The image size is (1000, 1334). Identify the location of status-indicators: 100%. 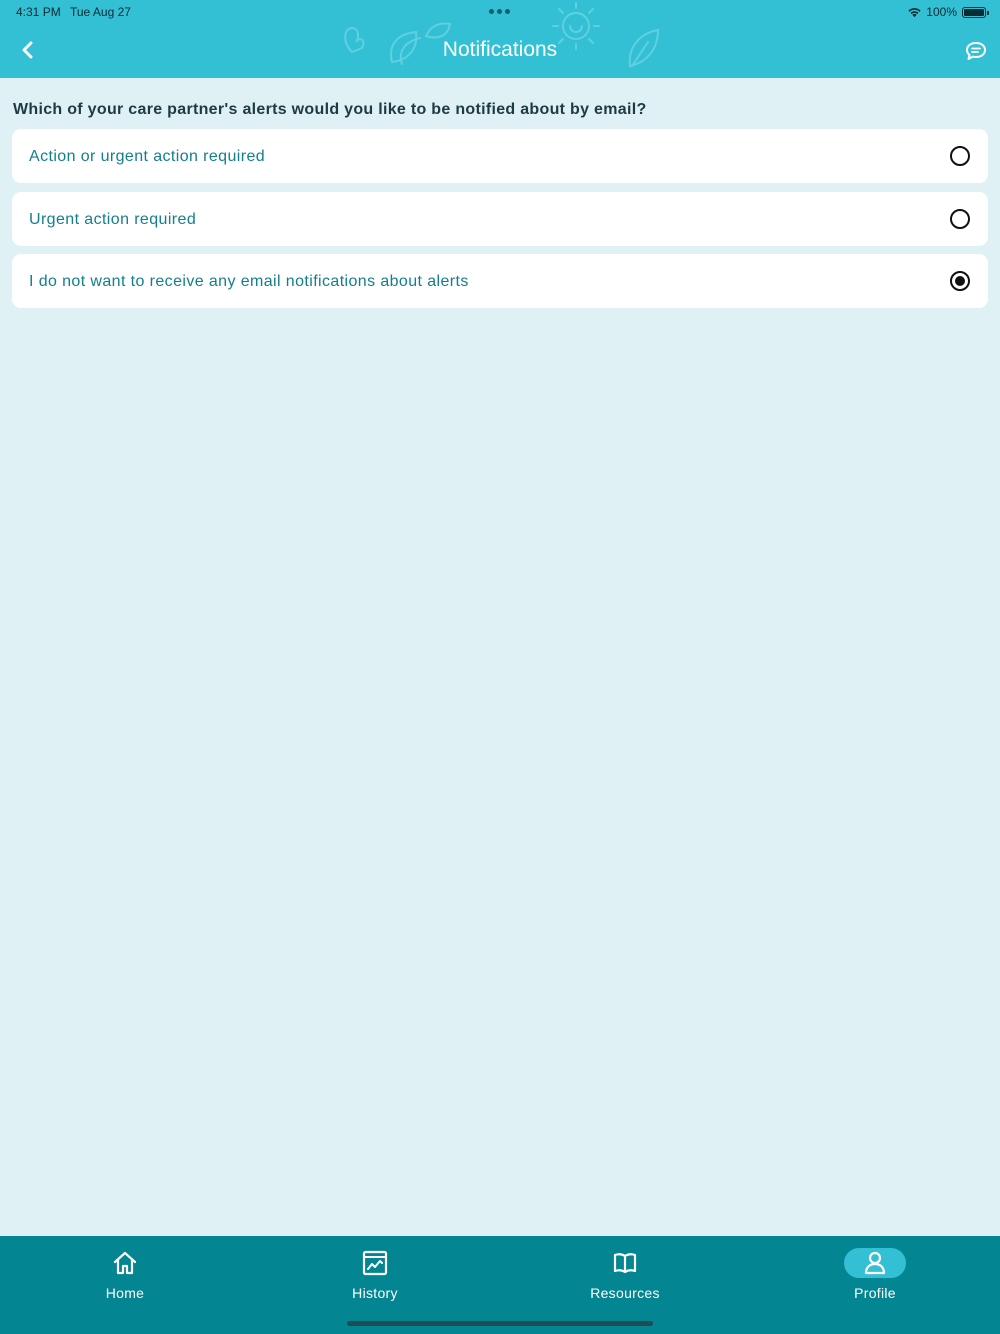
(948, 12).